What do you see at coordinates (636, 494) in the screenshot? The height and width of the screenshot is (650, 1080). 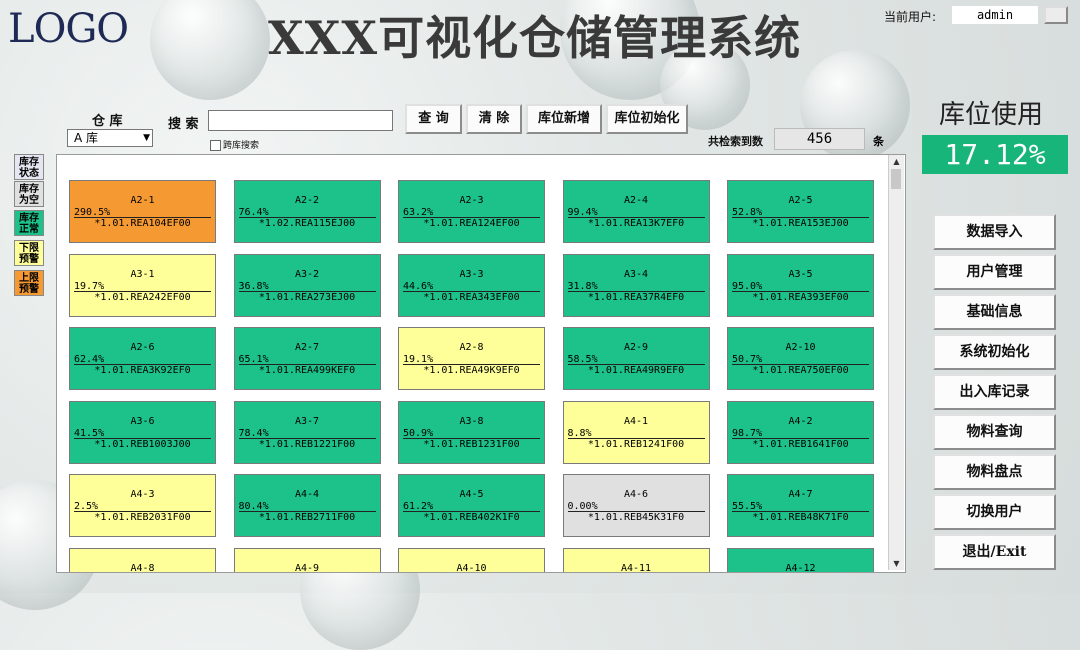 I see `location-id: A4-6` at bounding box center [636, 494].